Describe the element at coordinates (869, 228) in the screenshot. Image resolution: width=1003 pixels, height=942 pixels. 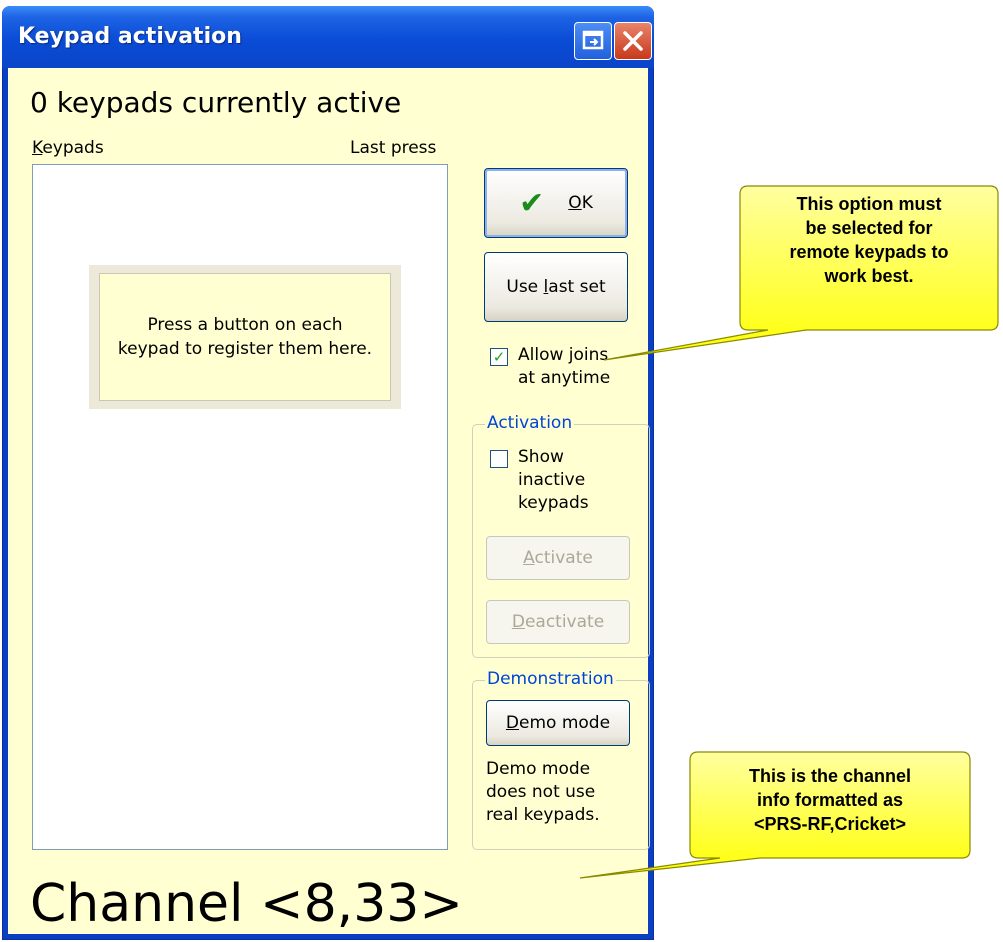
I see `option-callout-line2: be selected for` at that location.